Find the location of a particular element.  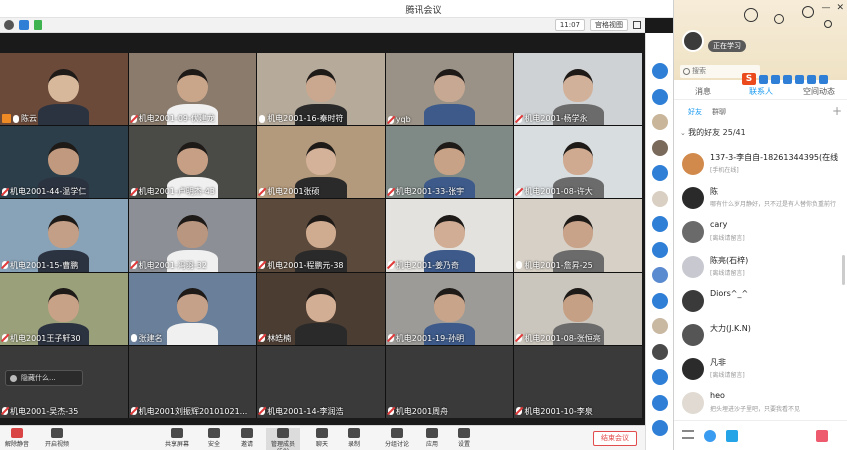

toolbar-label: 邀请 is located at coordinates (246, 444).